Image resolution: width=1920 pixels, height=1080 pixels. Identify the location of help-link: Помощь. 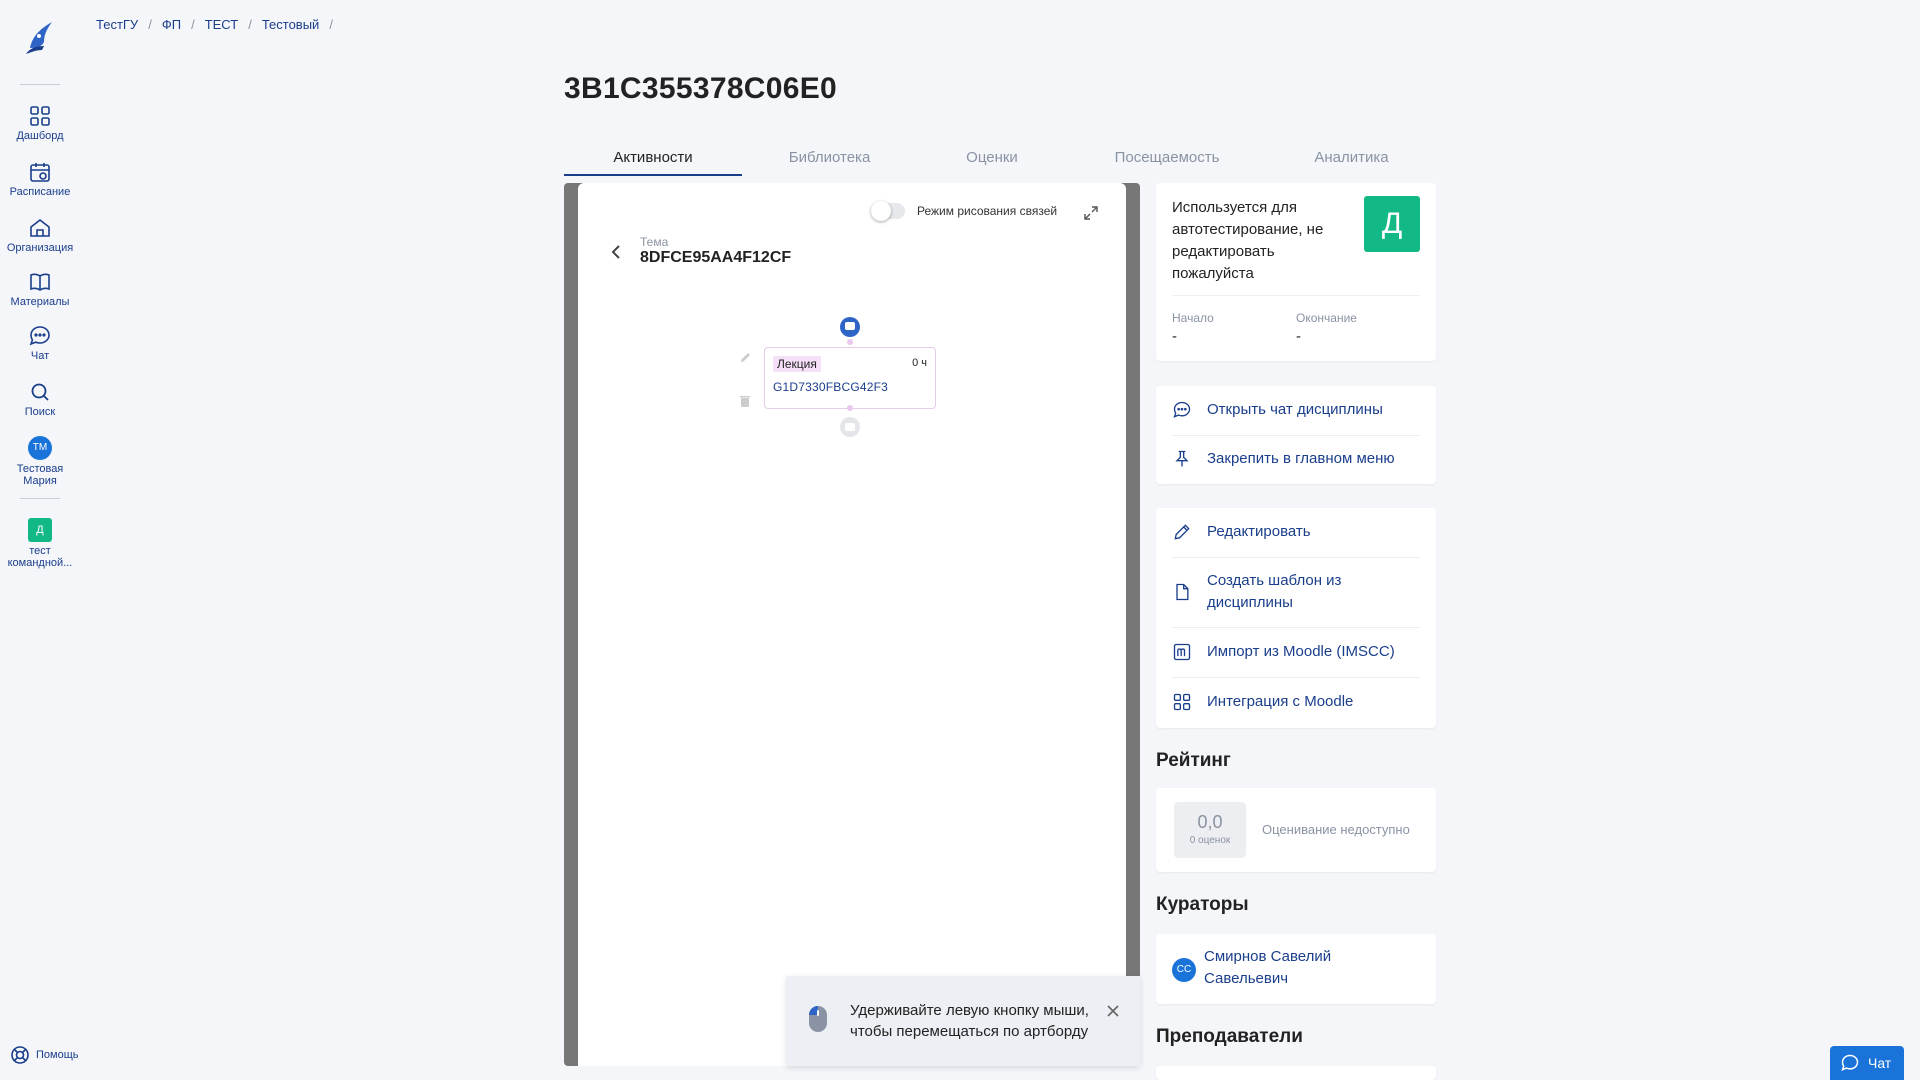
(44, 1055).